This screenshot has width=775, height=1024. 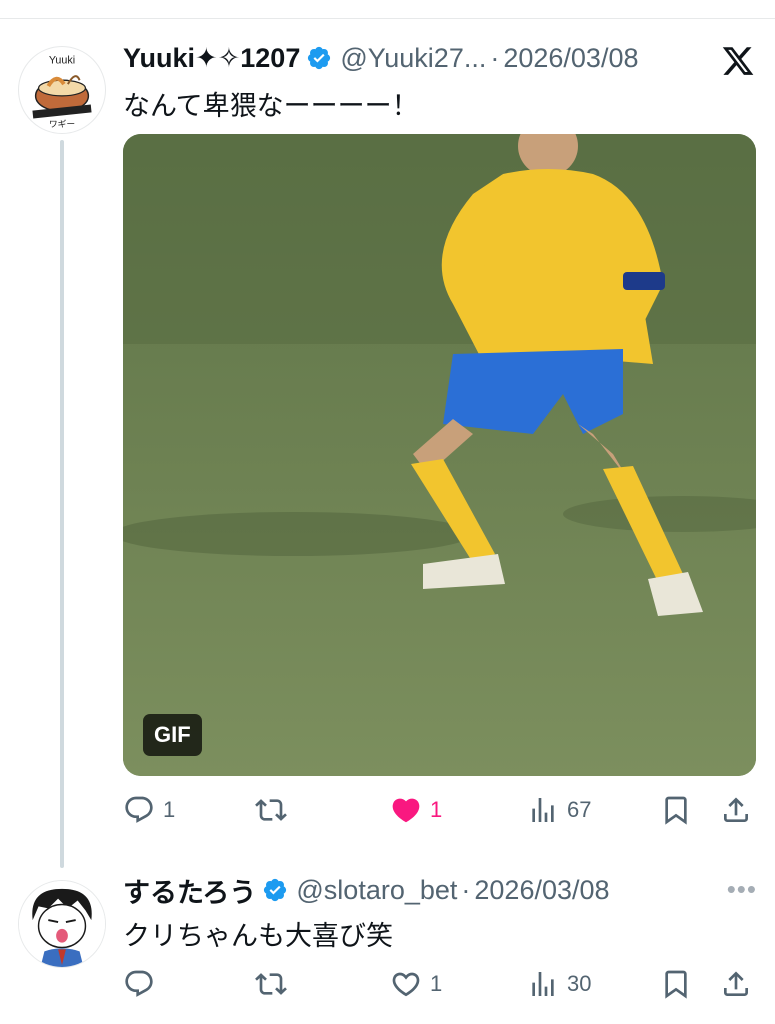 I want to click on tweet-text: クリちゃんも大喜び笑, so click(x=258, y=936).